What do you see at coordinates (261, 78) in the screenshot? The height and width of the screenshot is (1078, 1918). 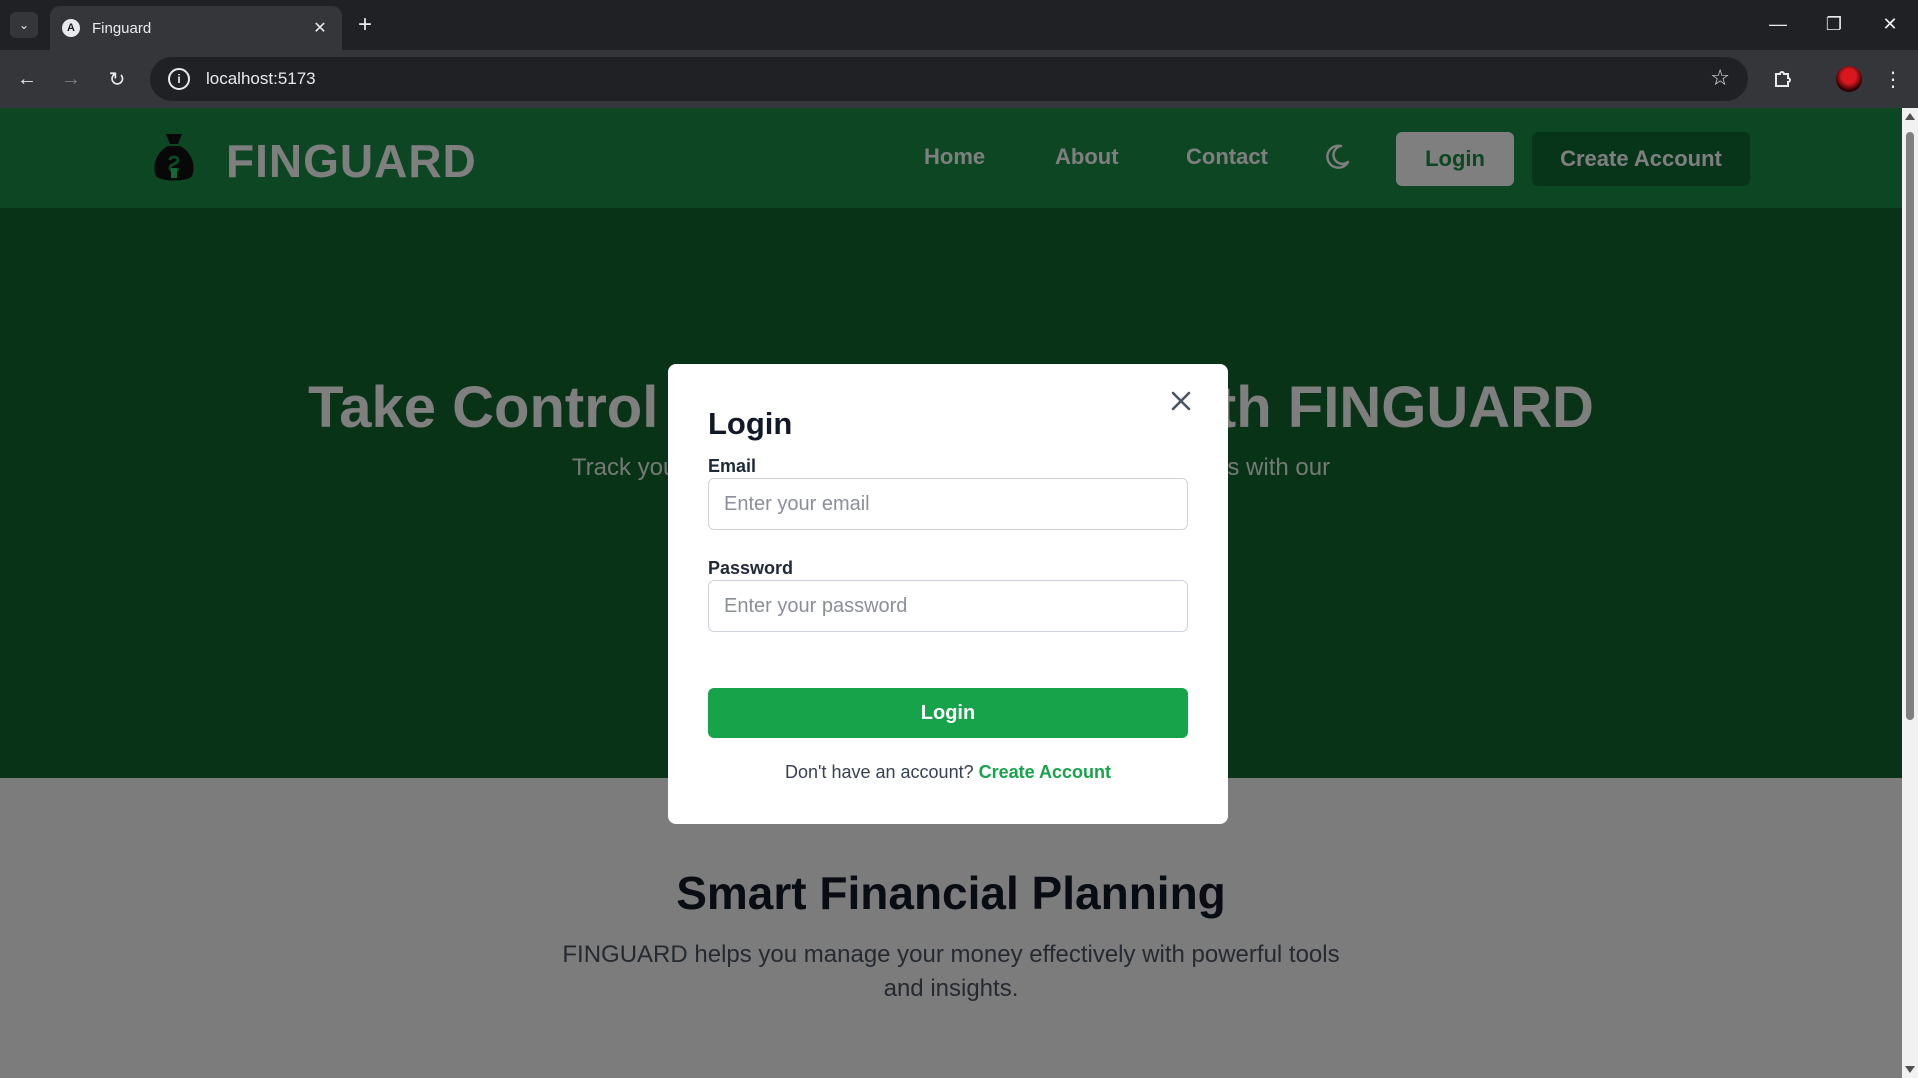 I see `url-text: localhost:5173` at bounding box center [261, 78].